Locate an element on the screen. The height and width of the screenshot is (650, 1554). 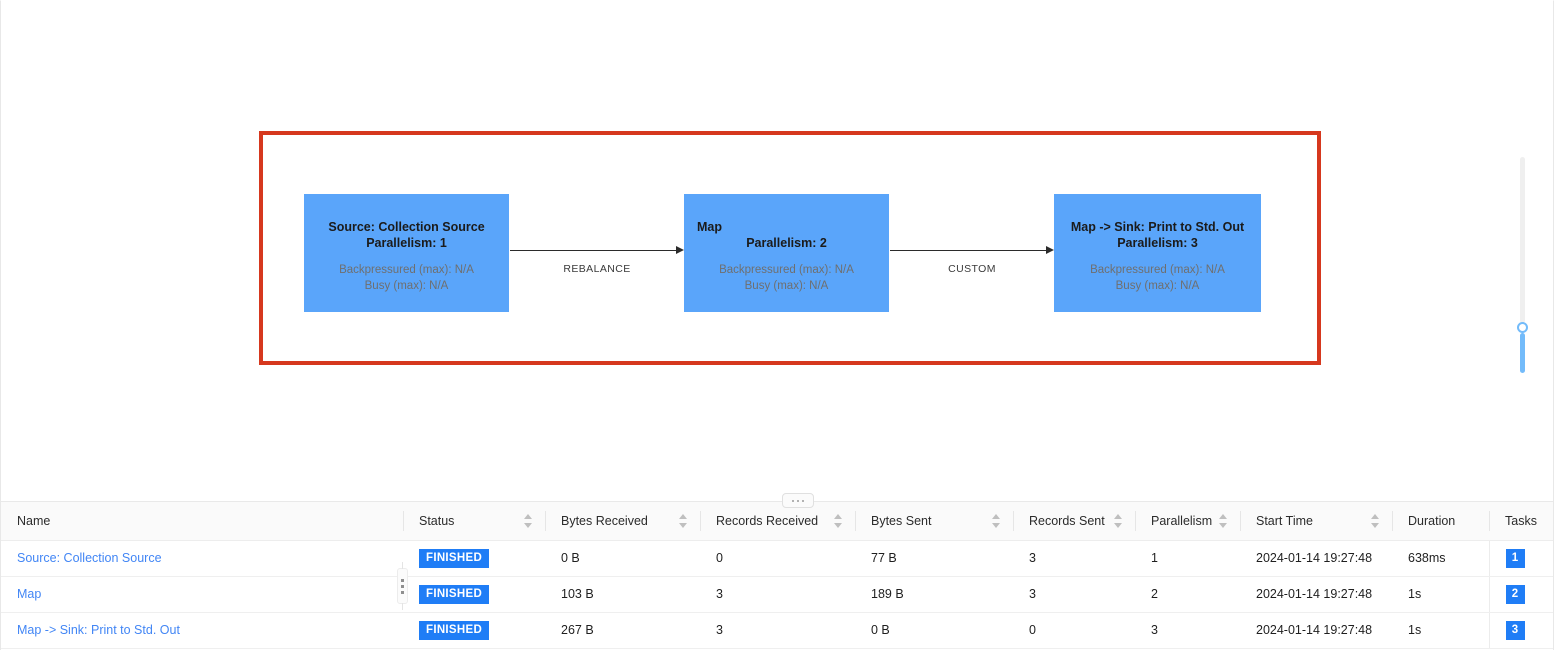
cell-bytes-sent: 0 B is located at coordinates (934, 630).